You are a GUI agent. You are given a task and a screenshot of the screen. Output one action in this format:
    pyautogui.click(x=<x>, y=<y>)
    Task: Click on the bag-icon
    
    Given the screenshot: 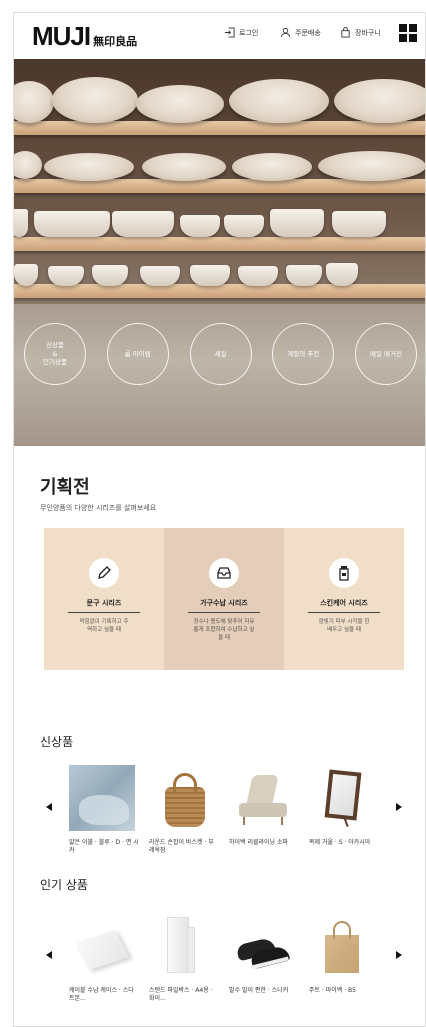 What is the action you would take?
    pyautogui.click(x=345, y=32)
    